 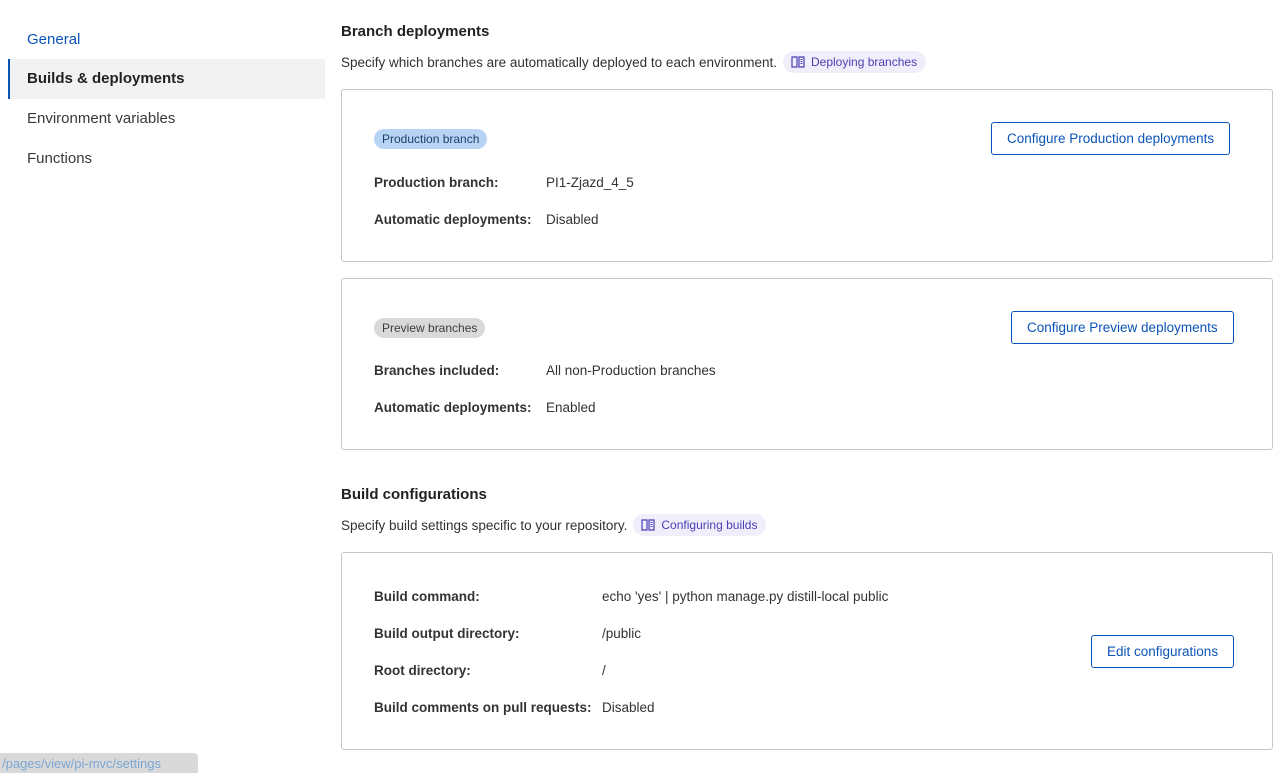 I want to click on branches-included-label: Branches included:, so click(x=437, y=370).